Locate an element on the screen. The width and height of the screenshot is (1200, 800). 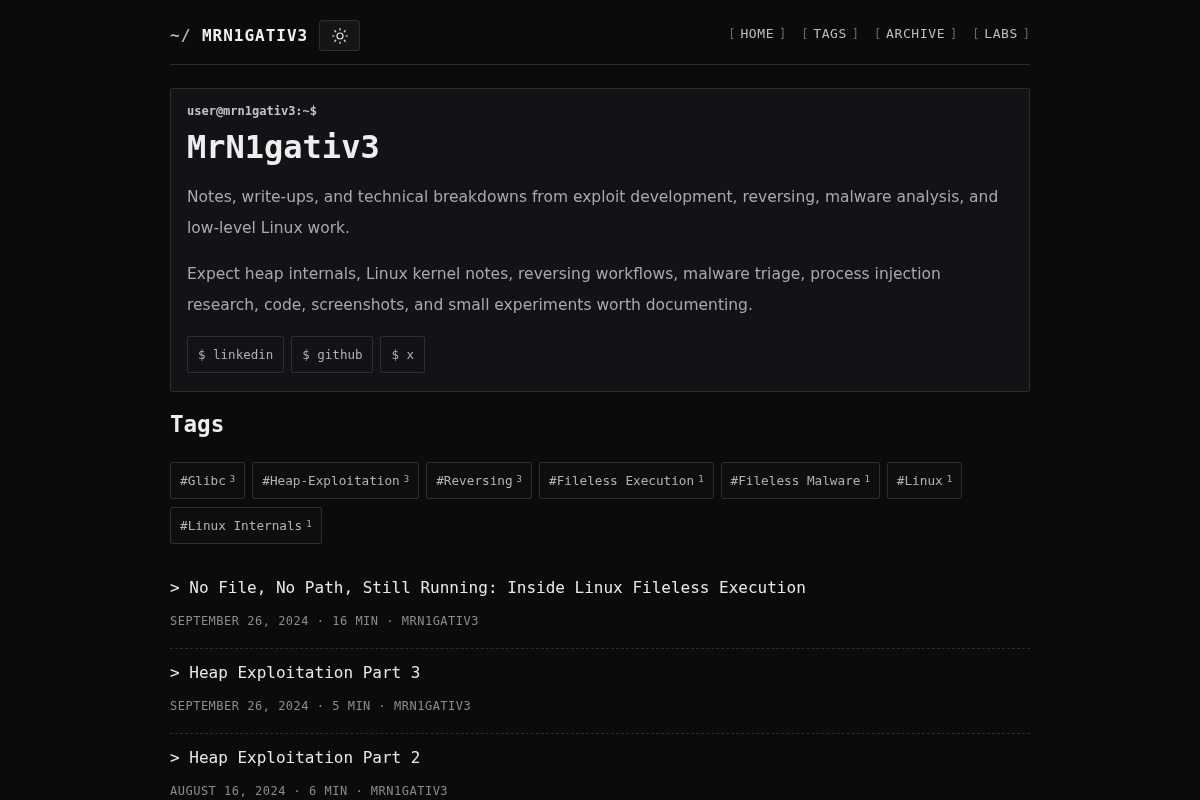
post-title-link: > Heap Exploitation Part 3 is located at coordinates (295, 673).